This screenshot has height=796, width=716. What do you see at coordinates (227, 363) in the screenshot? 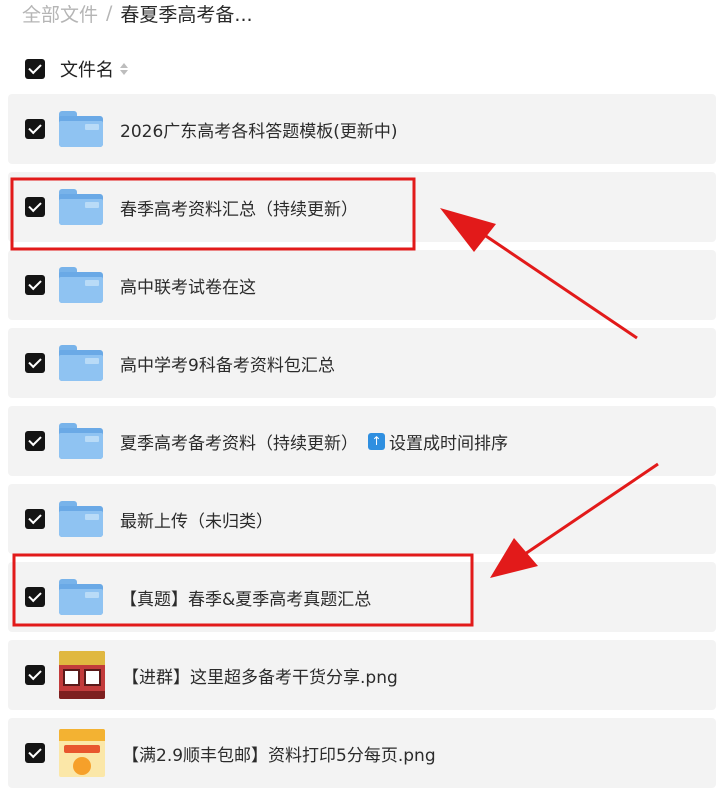
I see `file-name: 高中学考9科备考资料包汇总` at bounding box center [227, 363].